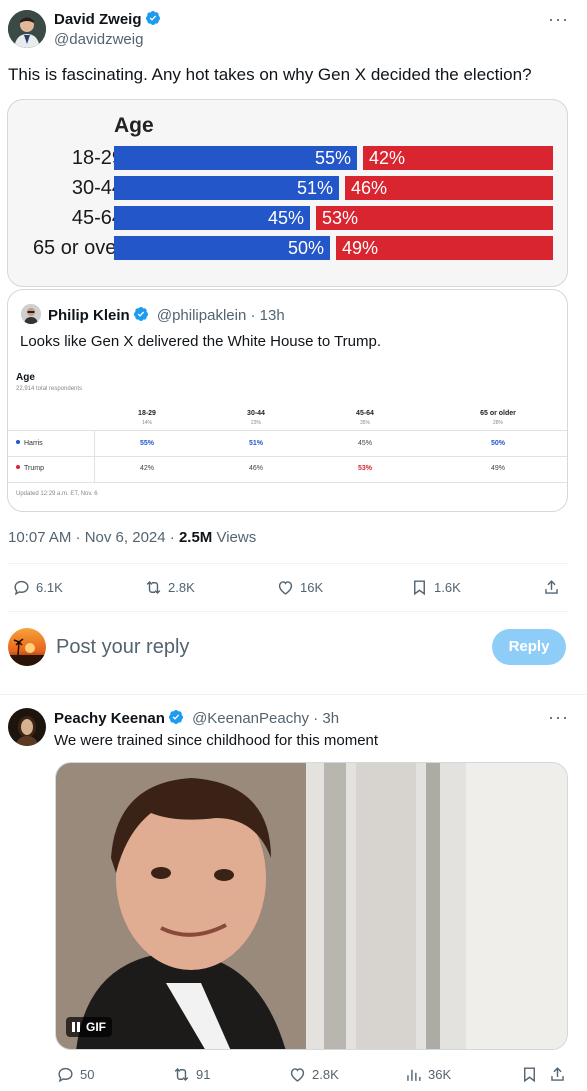  I want to click on reply-author-name: Peachy Keenan, so click(109, 718).